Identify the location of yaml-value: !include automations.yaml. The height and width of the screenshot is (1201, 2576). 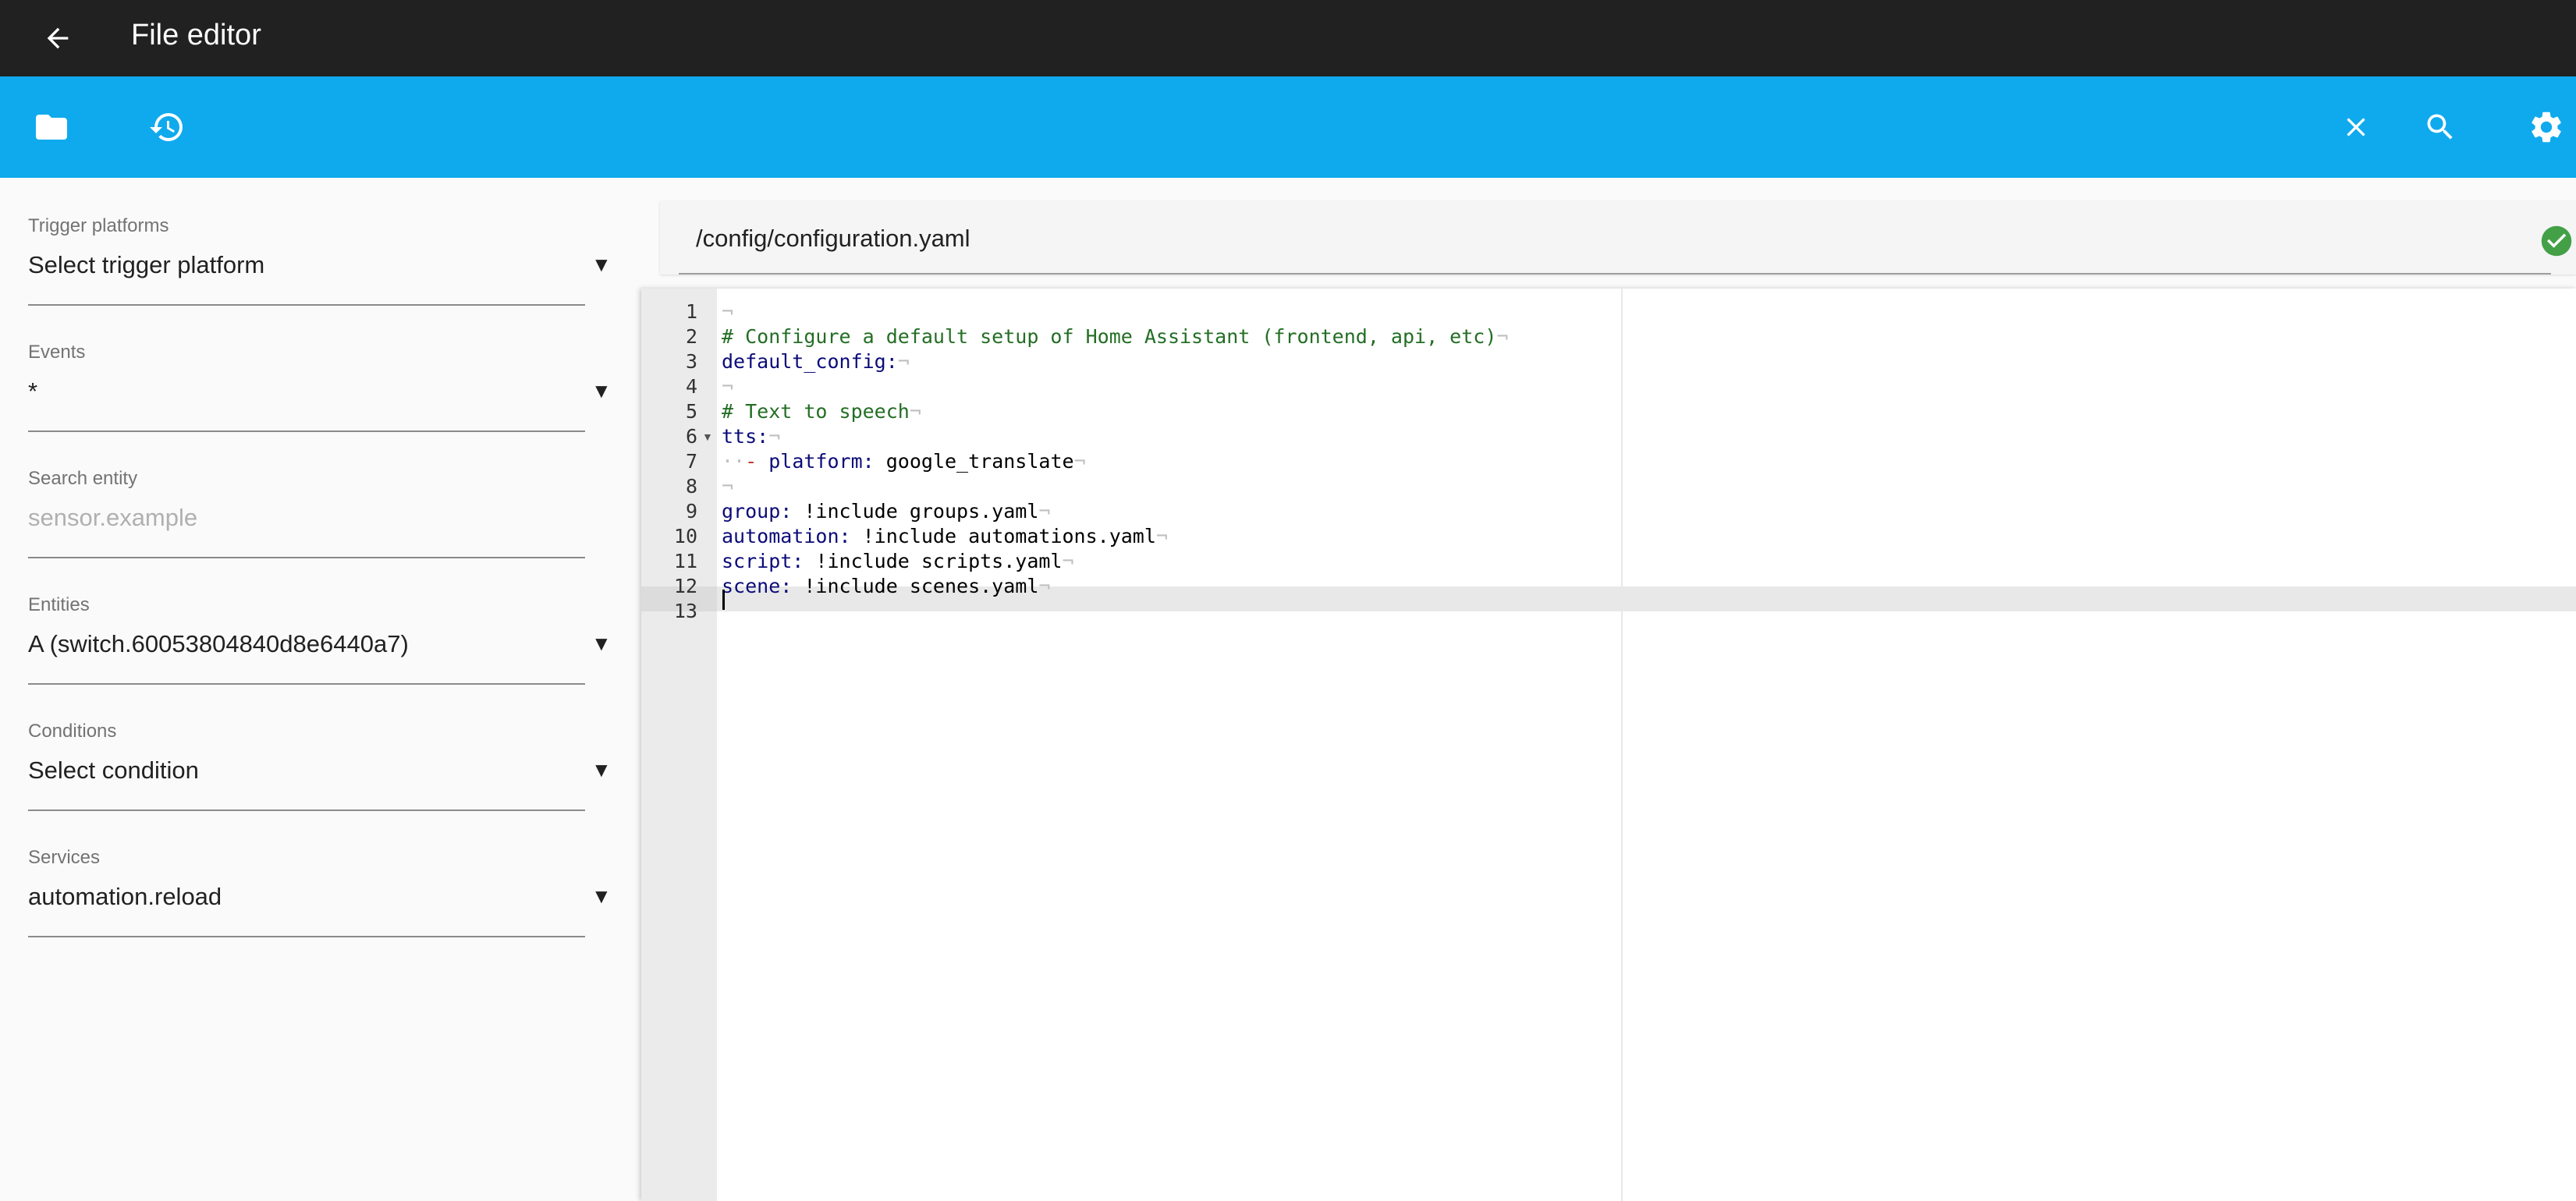
(1003, 536).